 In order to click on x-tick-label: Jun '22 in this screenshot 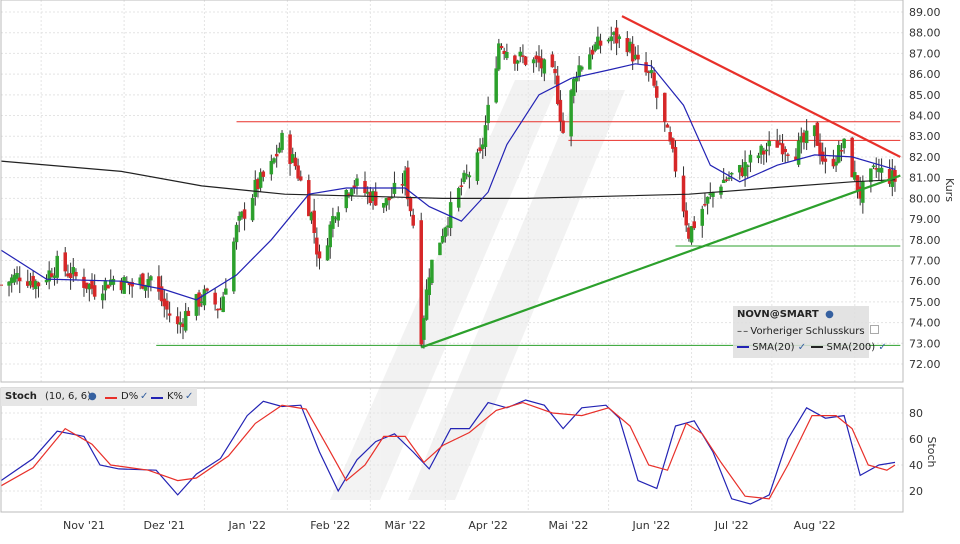, I will do `click(651, 525)`.